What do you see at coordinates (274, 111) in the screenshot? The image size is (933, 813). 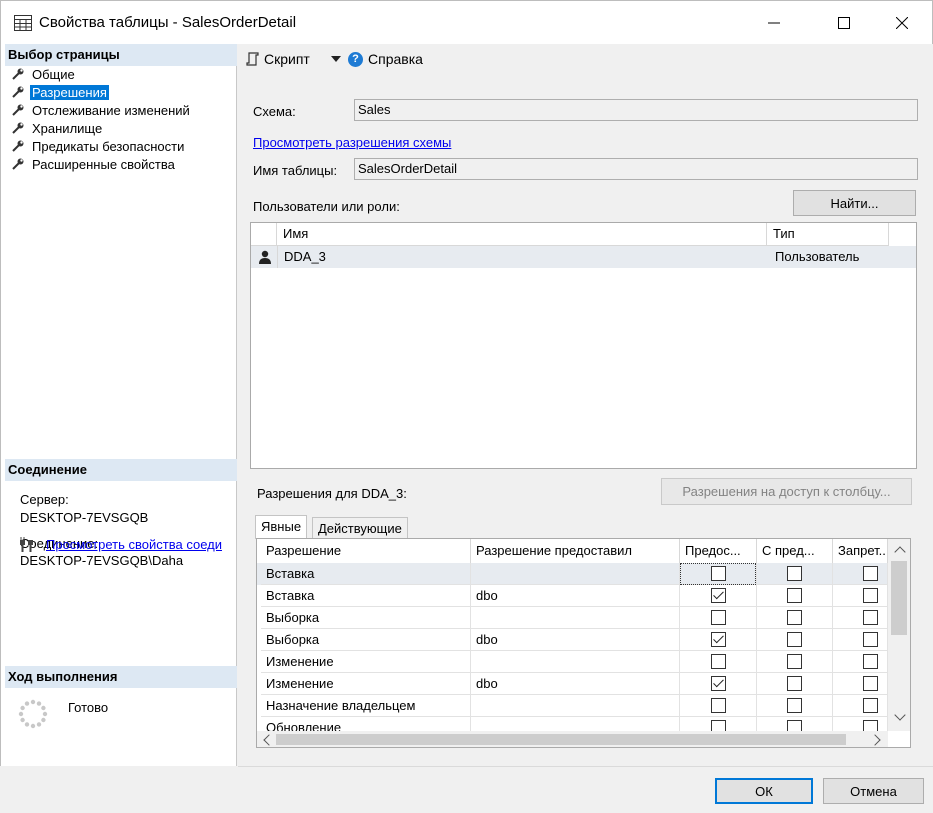 I see `schema-label: Схема:` at bounding box center [274, 111].